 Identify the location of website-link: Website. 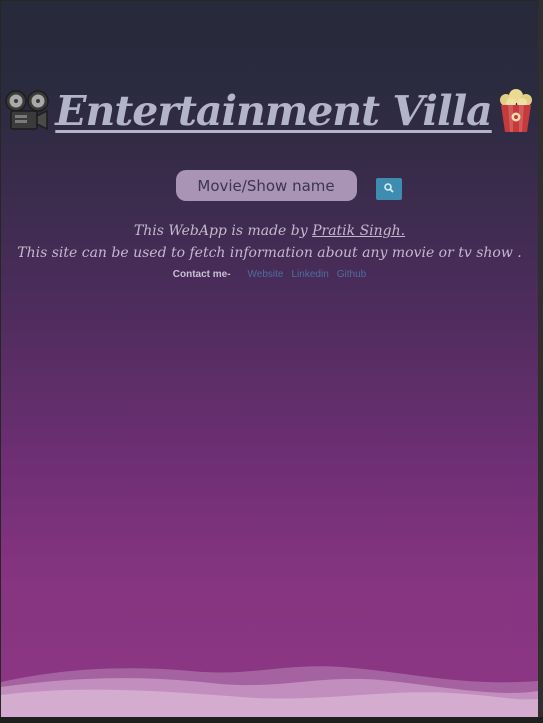
(266, 274).